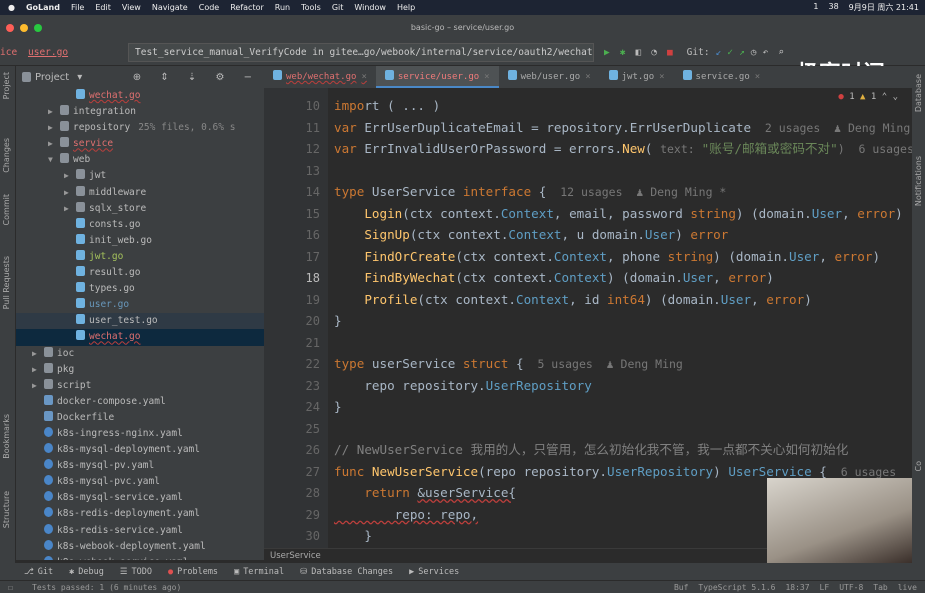 Image resolution: width=925 pixels, height=593 pixels. I want to click on tool-project: Project, so click(6, 85).